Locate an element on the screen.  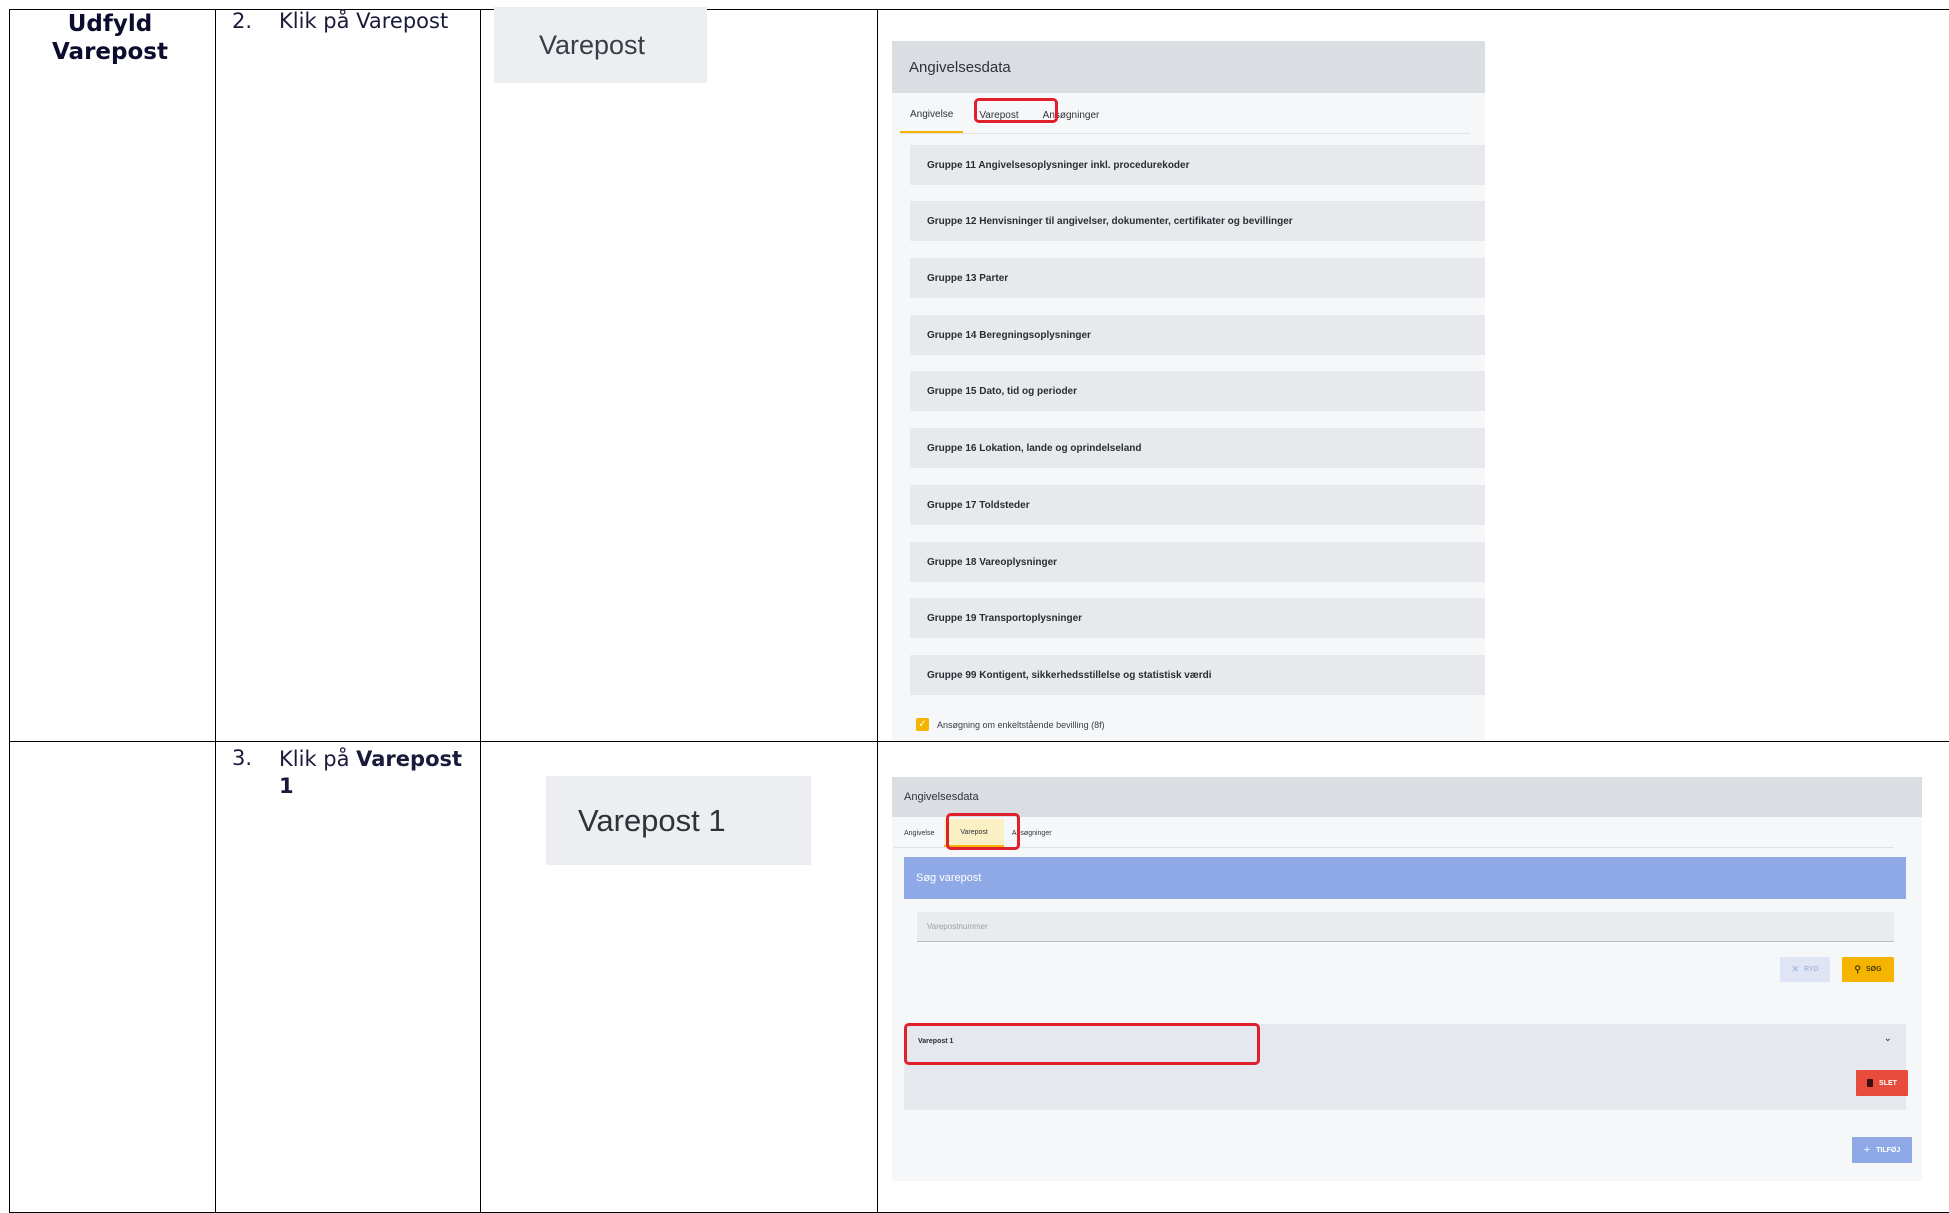
crop-varepost-1: Varepost 1 is located at coordinates (678, 820).